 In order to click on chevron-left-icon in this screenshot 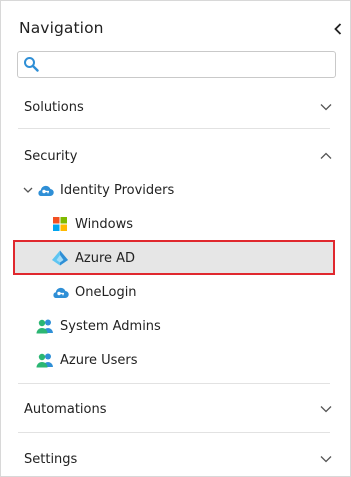, I will do `click(338, 29)`.